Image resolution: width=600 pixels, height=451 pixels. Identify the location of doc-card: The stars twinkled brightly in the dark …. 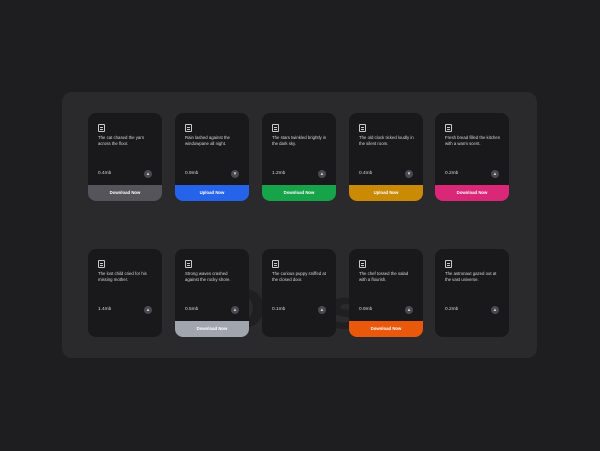
(299, 157).